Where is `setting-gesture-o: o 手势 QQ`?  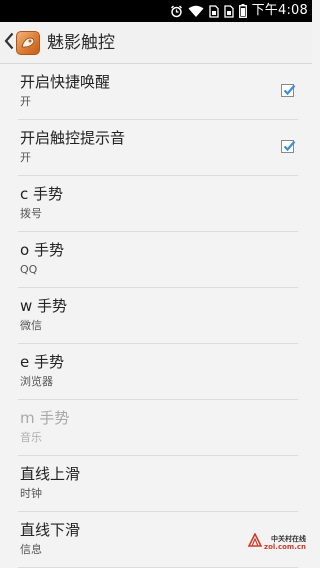
setting-gesture-o: o 手势 QQ is located at coordinates (158, 260).